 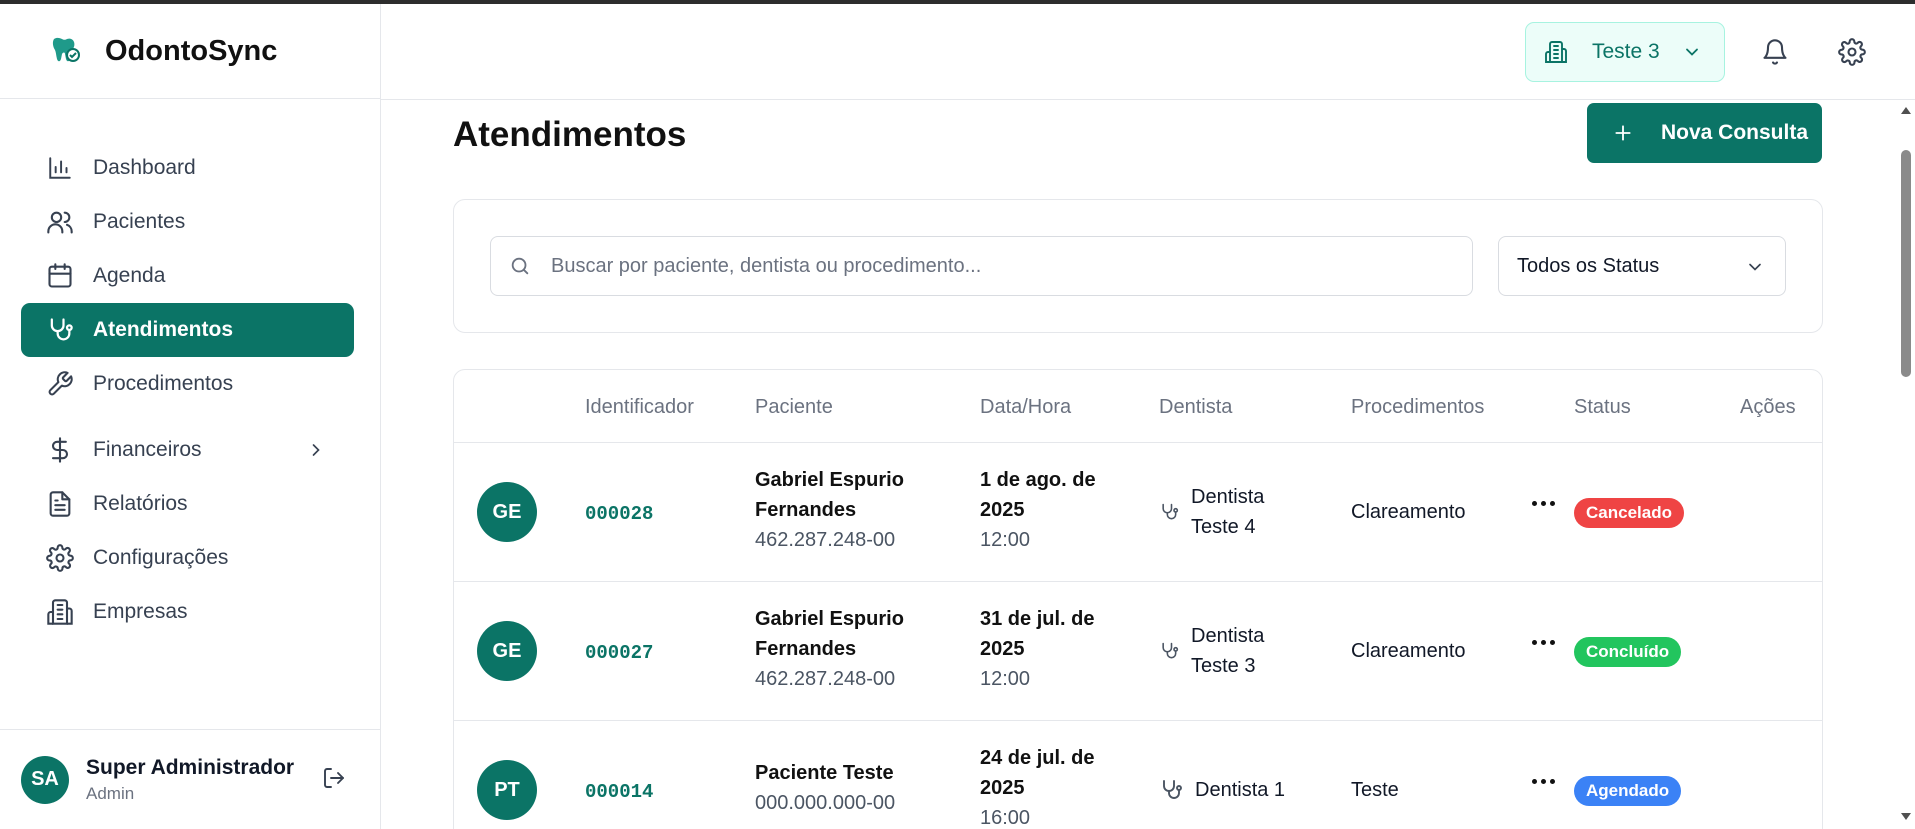 I want to click on vertical-scrollbar, so click(x=1906, y=464).